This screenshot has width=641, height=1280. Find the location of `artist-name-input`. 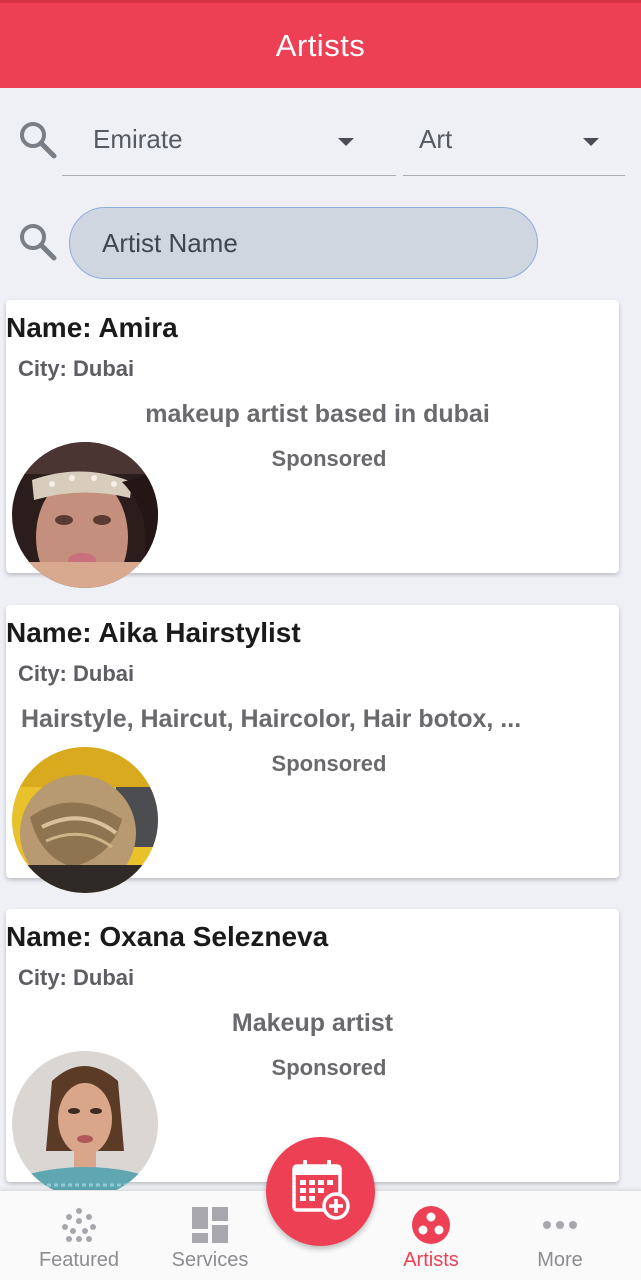

artist-name-input is located at coordinates (303, 243).